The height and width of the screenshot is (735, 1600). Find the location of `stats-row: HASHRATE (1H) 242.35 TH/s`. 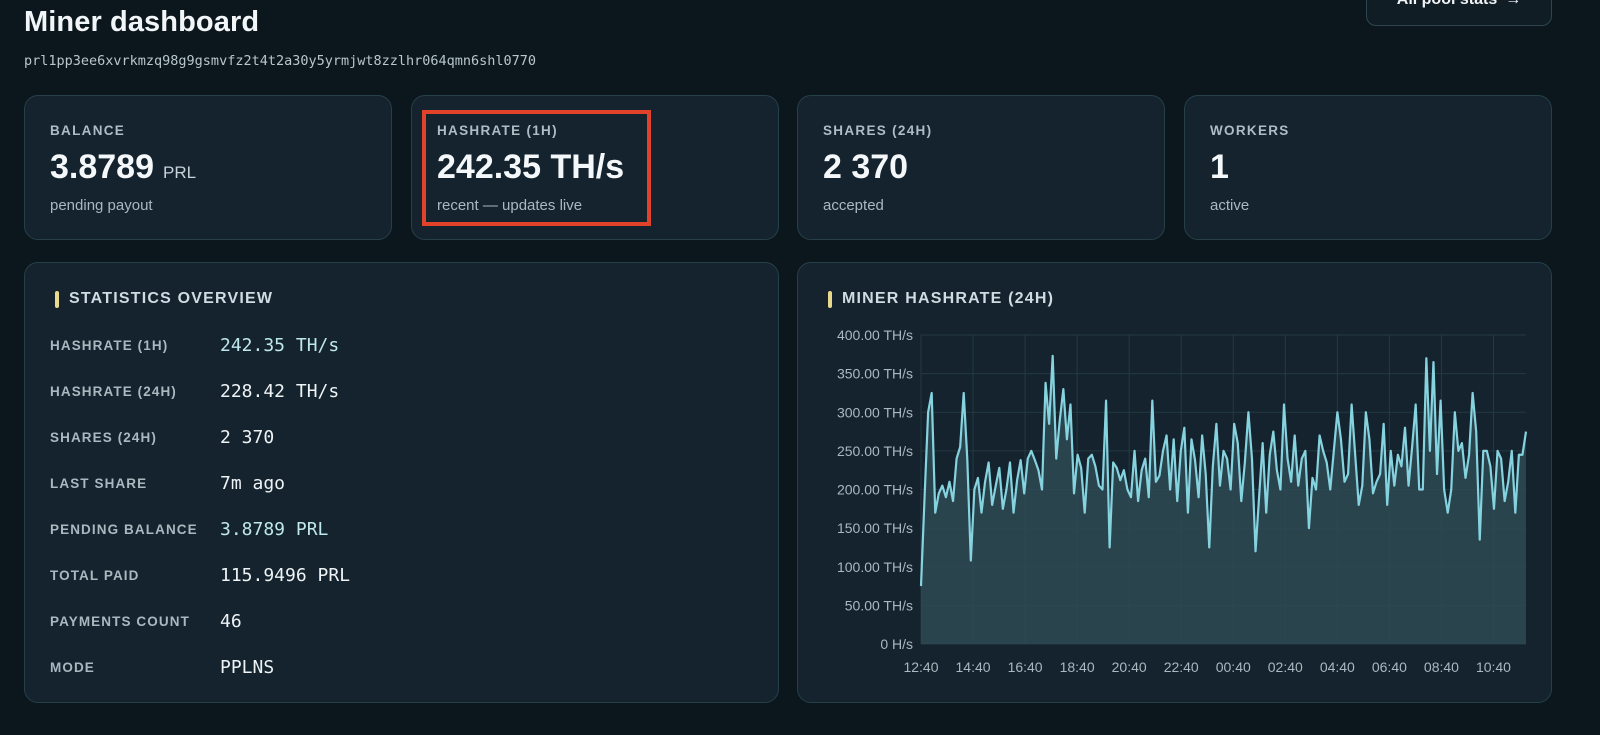

stats-row: HASHRATE (1H) 242.35 TH/s is located at coordinates (194, 345).